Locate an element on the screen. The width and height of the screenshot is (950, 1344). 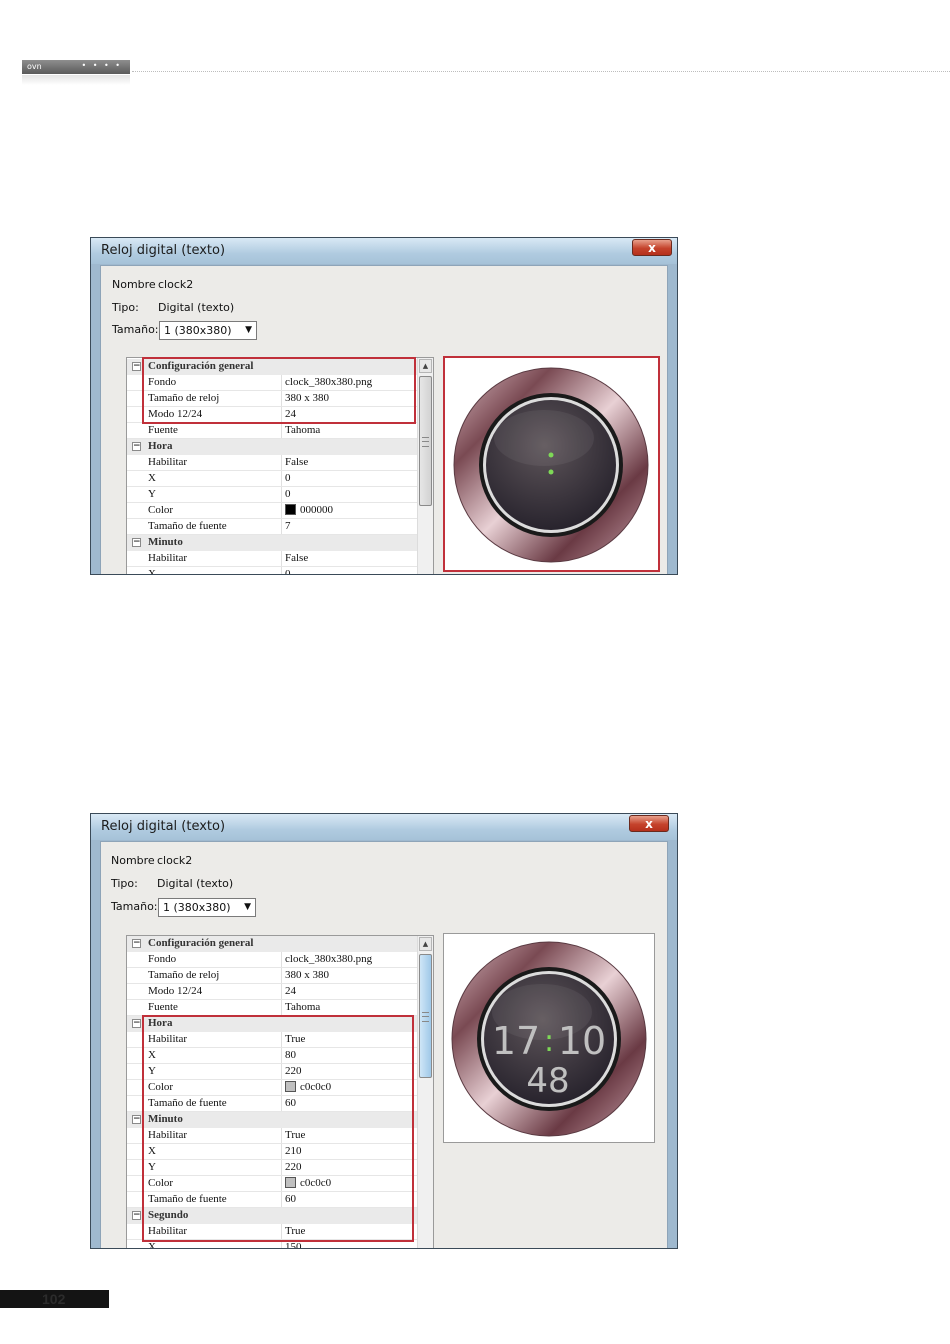
clock-colon: : is located at coordinates (549, 1041).